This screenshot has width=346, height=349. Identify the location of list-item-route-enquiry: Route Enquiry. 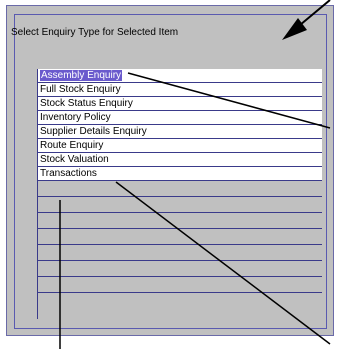
(180, 146).